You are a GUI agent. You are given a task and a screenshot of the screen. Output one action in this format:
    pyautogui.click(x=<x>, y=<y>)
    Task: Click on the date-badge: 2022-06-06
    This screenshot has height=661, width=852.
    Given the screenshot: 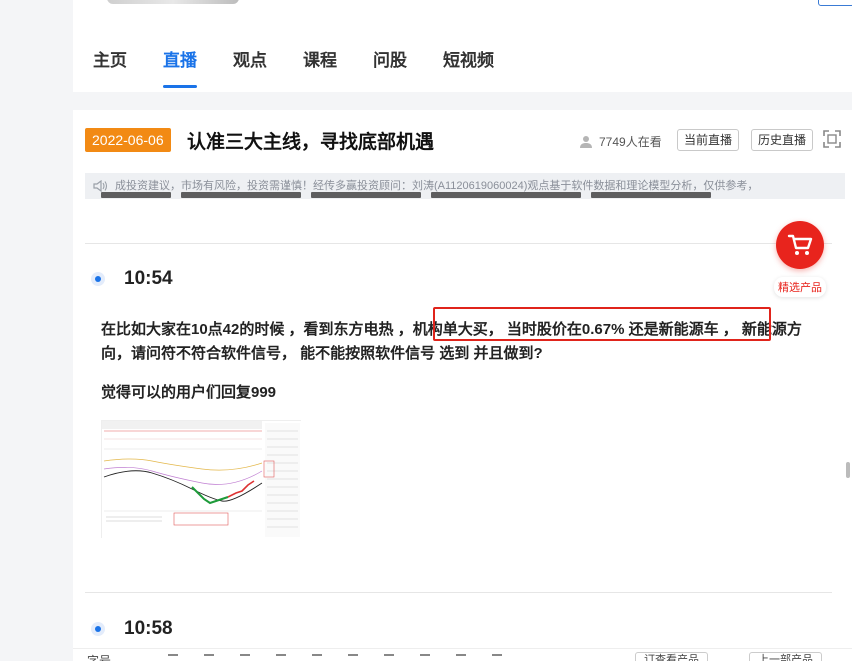 What is the action you would take?
    pyautogui.click(x=128, y=140)
    